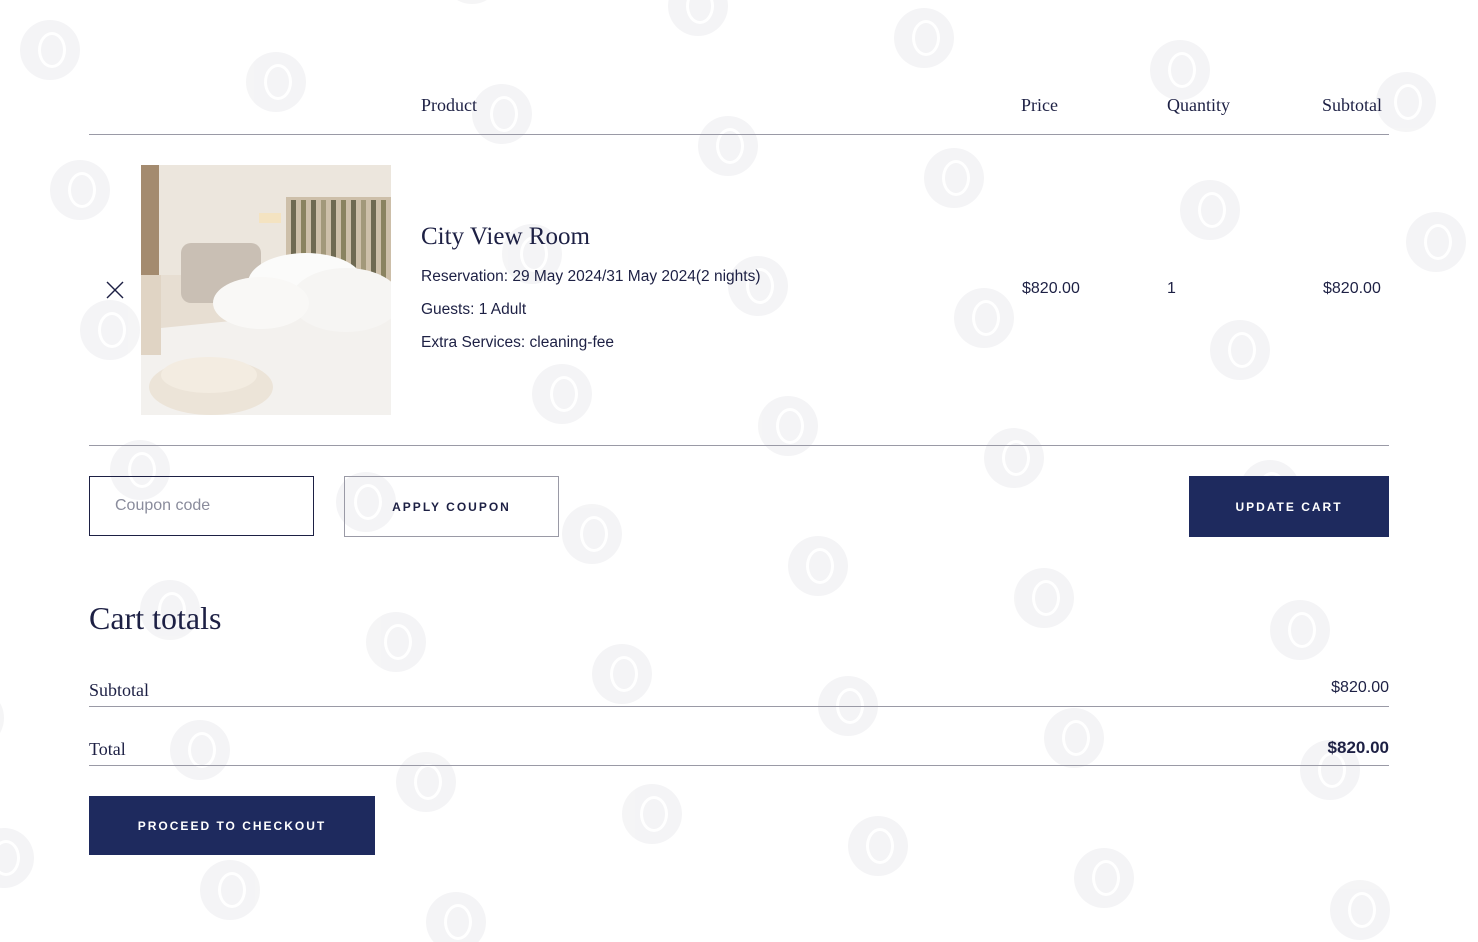 This screenshot has height=942, width=1478. I want to click on cart-table-header: Product Price Quantity Subtotal, so click(739, 107).